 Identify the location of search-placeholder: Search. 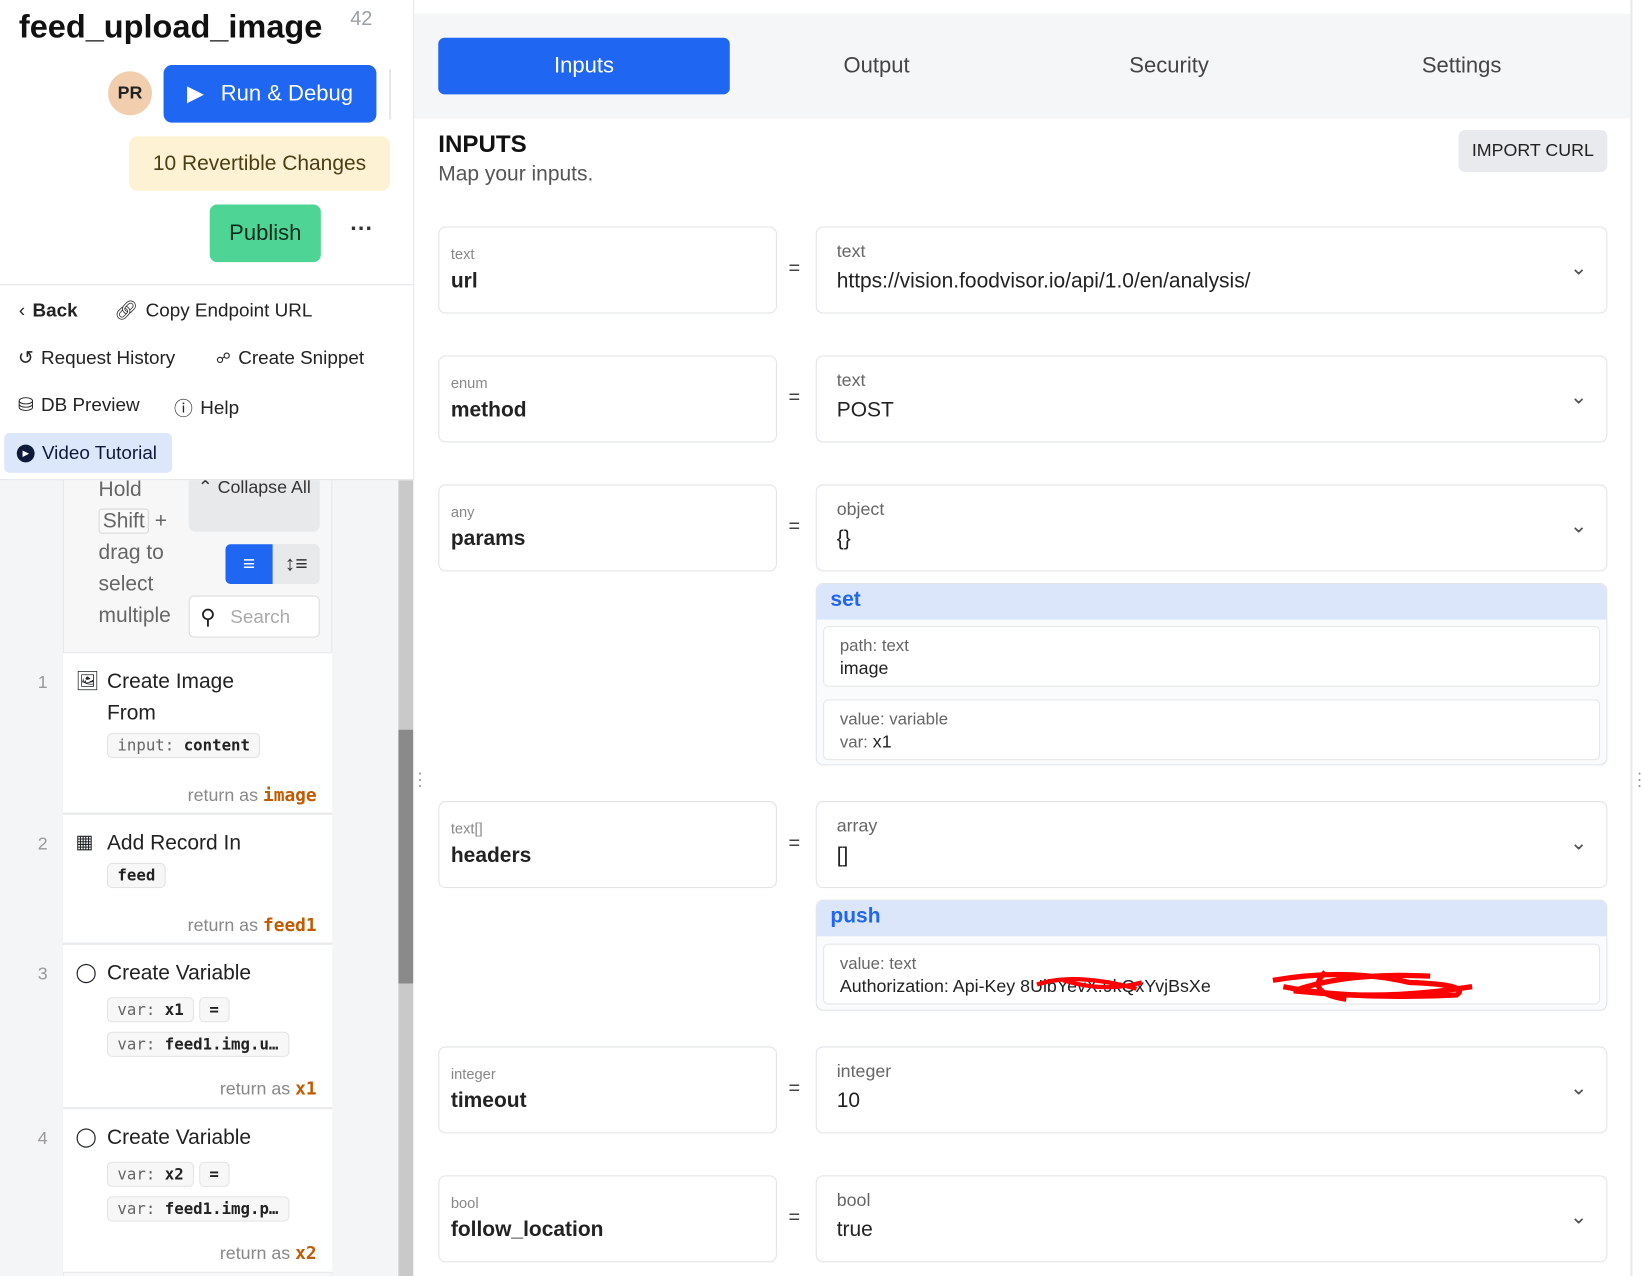
(260, 616).